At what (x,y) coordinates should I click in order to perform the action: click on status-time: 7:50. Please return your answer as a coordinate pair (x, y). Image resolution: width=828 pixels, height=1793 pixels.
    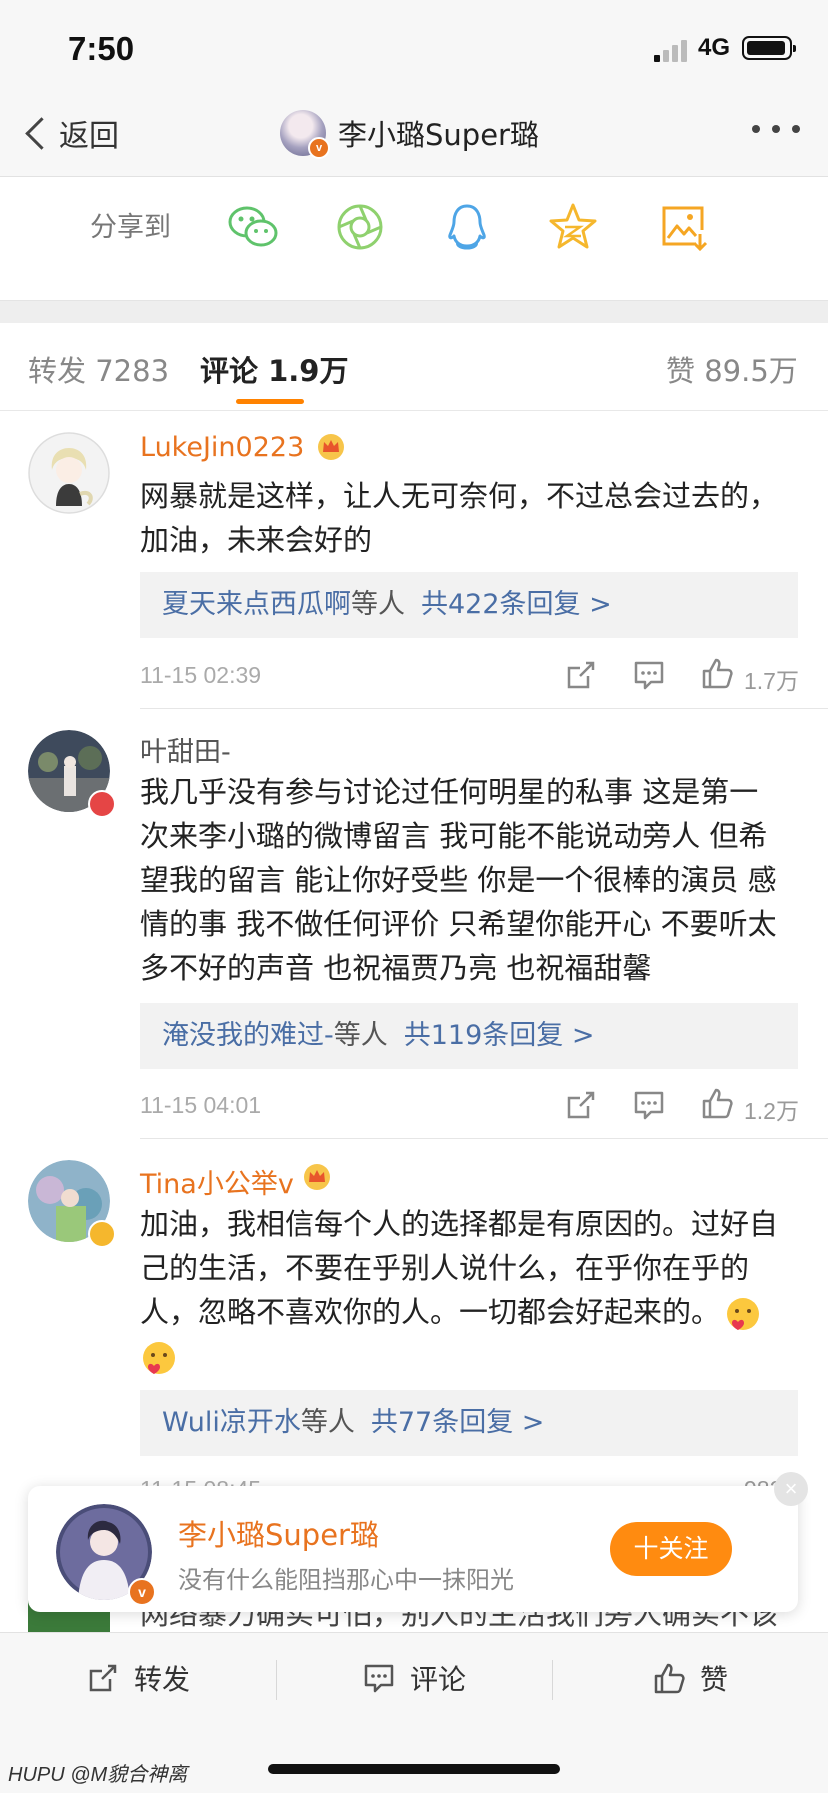
    Looking at the image, I should click on (101, 48).